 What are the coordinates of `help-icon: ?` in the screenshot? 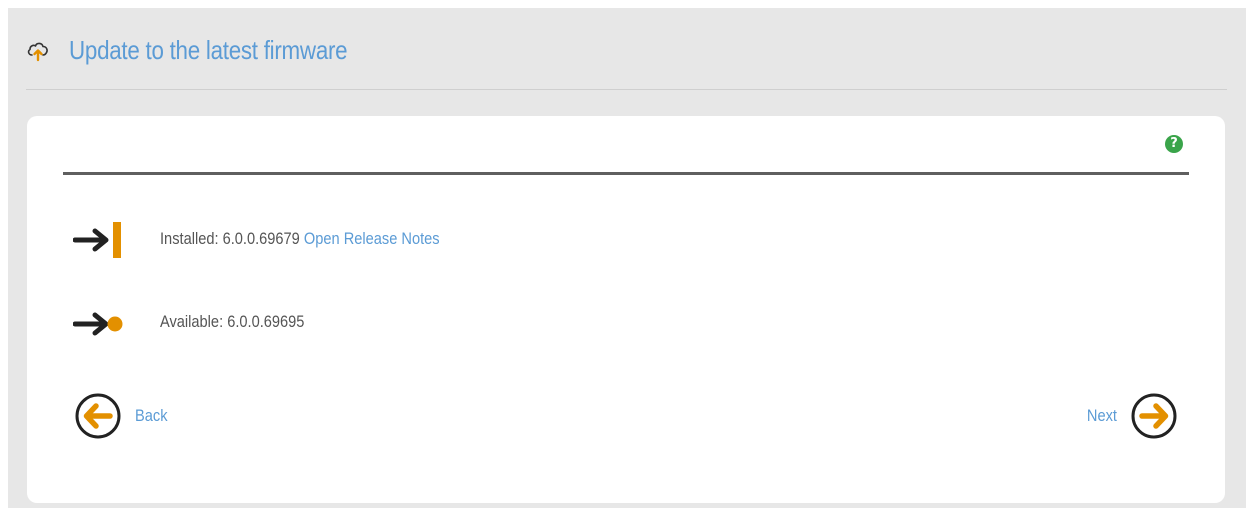 It's located at (1174, 144).